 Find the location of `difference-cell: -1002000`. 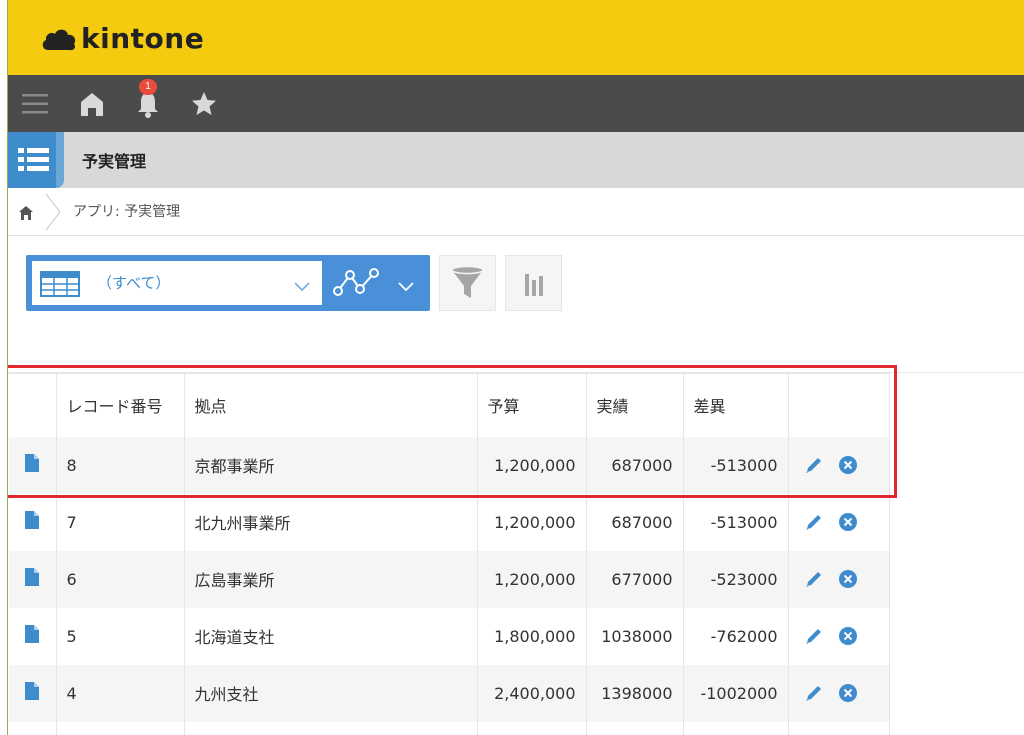

difference-cell: -1002000 is located at coordinates (736, 693).